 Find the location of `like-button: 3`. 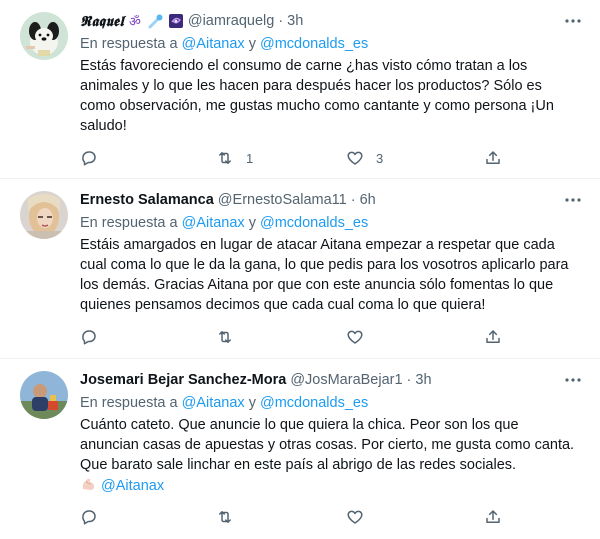

like-button: 3 is located at coordinates (364, 158).